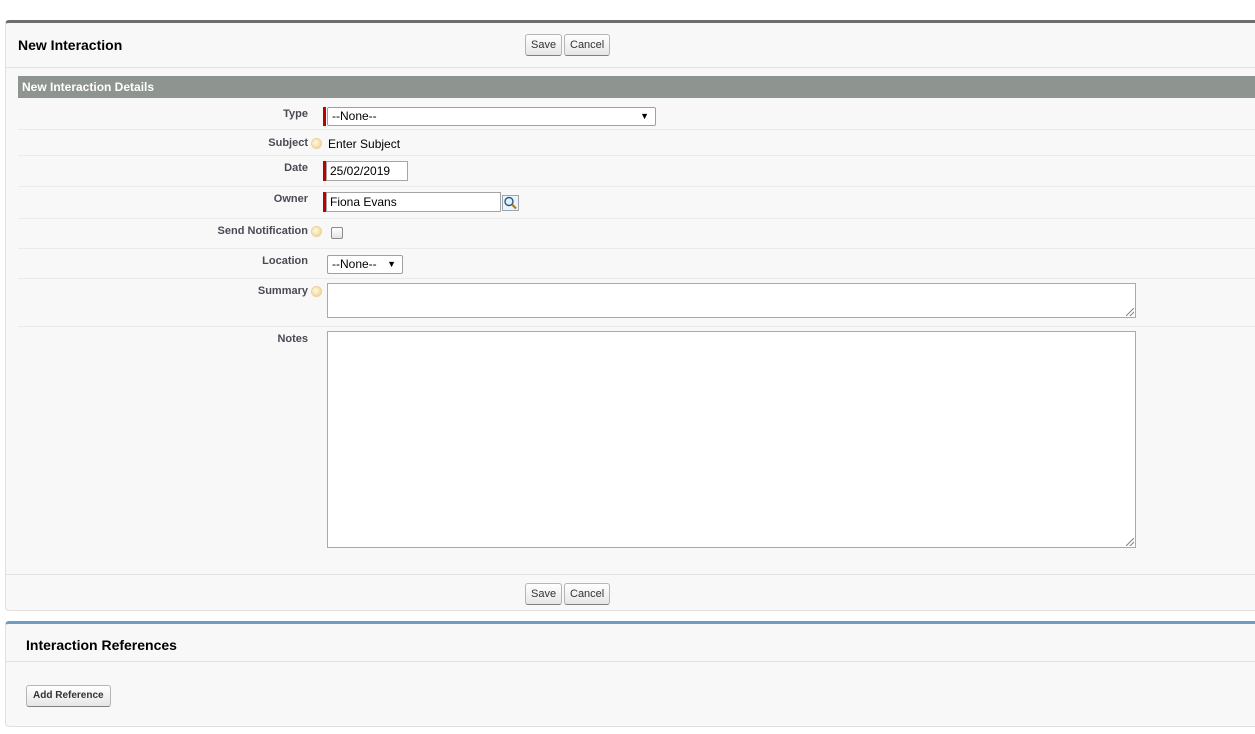 This screenshot has width=1255, height=734. I want to click on references-divider, so click(630, 661).